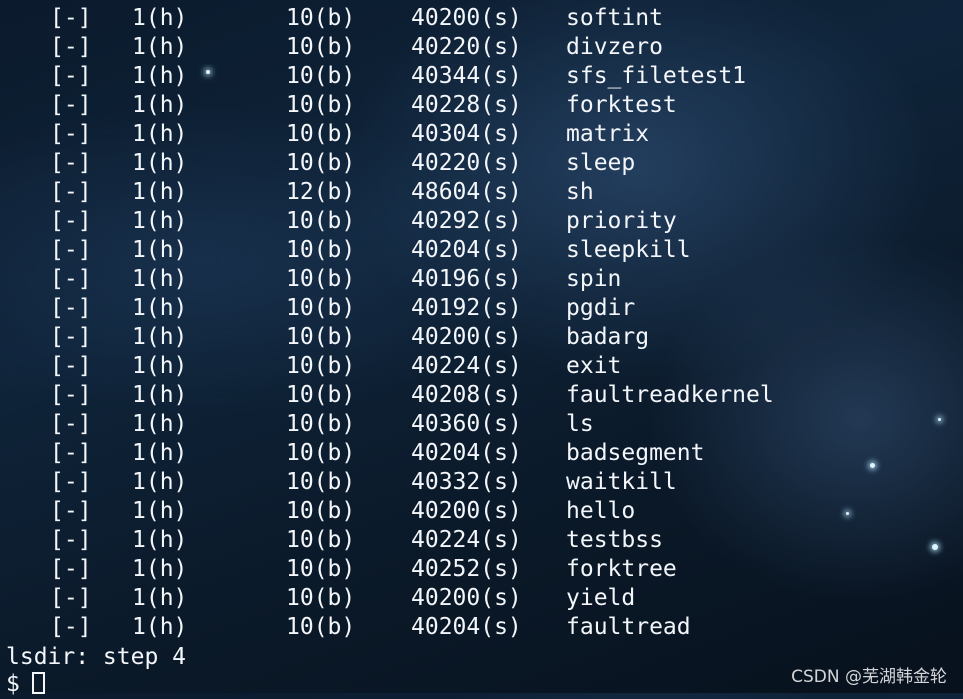  Describe the element at coordinates (621, 482) in the screenshot. I see `file-name: waitkill` at that location.